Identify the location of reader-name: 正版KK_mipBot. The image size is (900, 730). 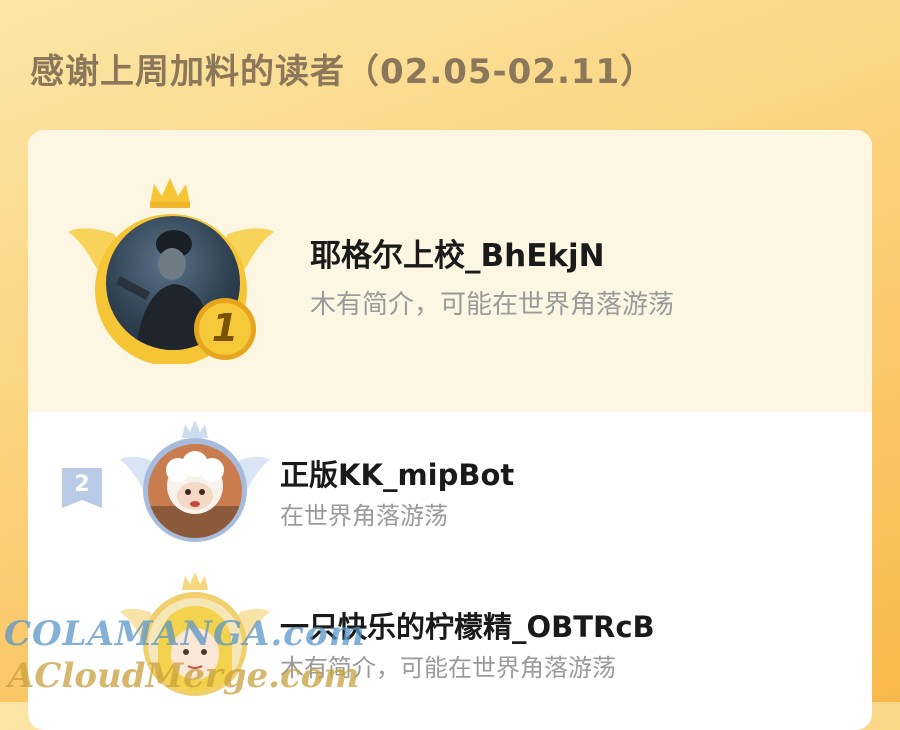
(397, 475).